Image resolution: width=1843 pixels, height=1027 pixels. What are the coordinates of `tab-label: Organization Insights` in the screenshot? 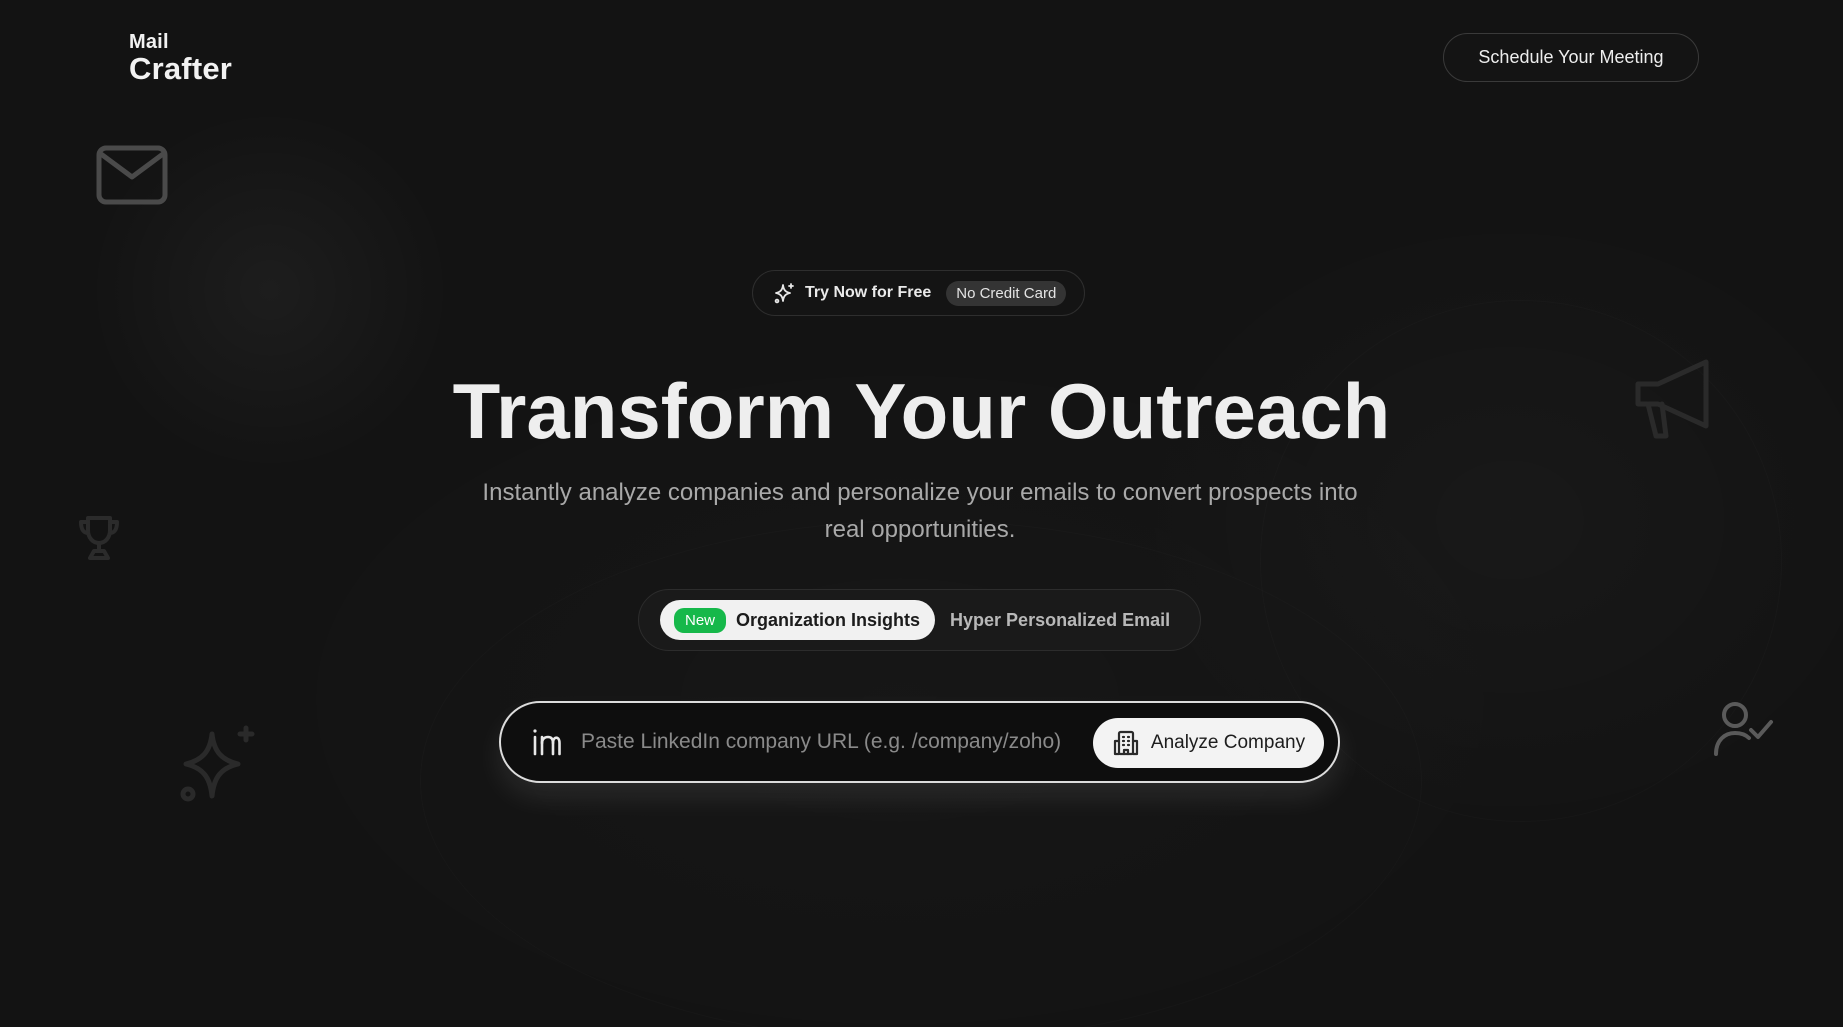 It's located at (828, 619).